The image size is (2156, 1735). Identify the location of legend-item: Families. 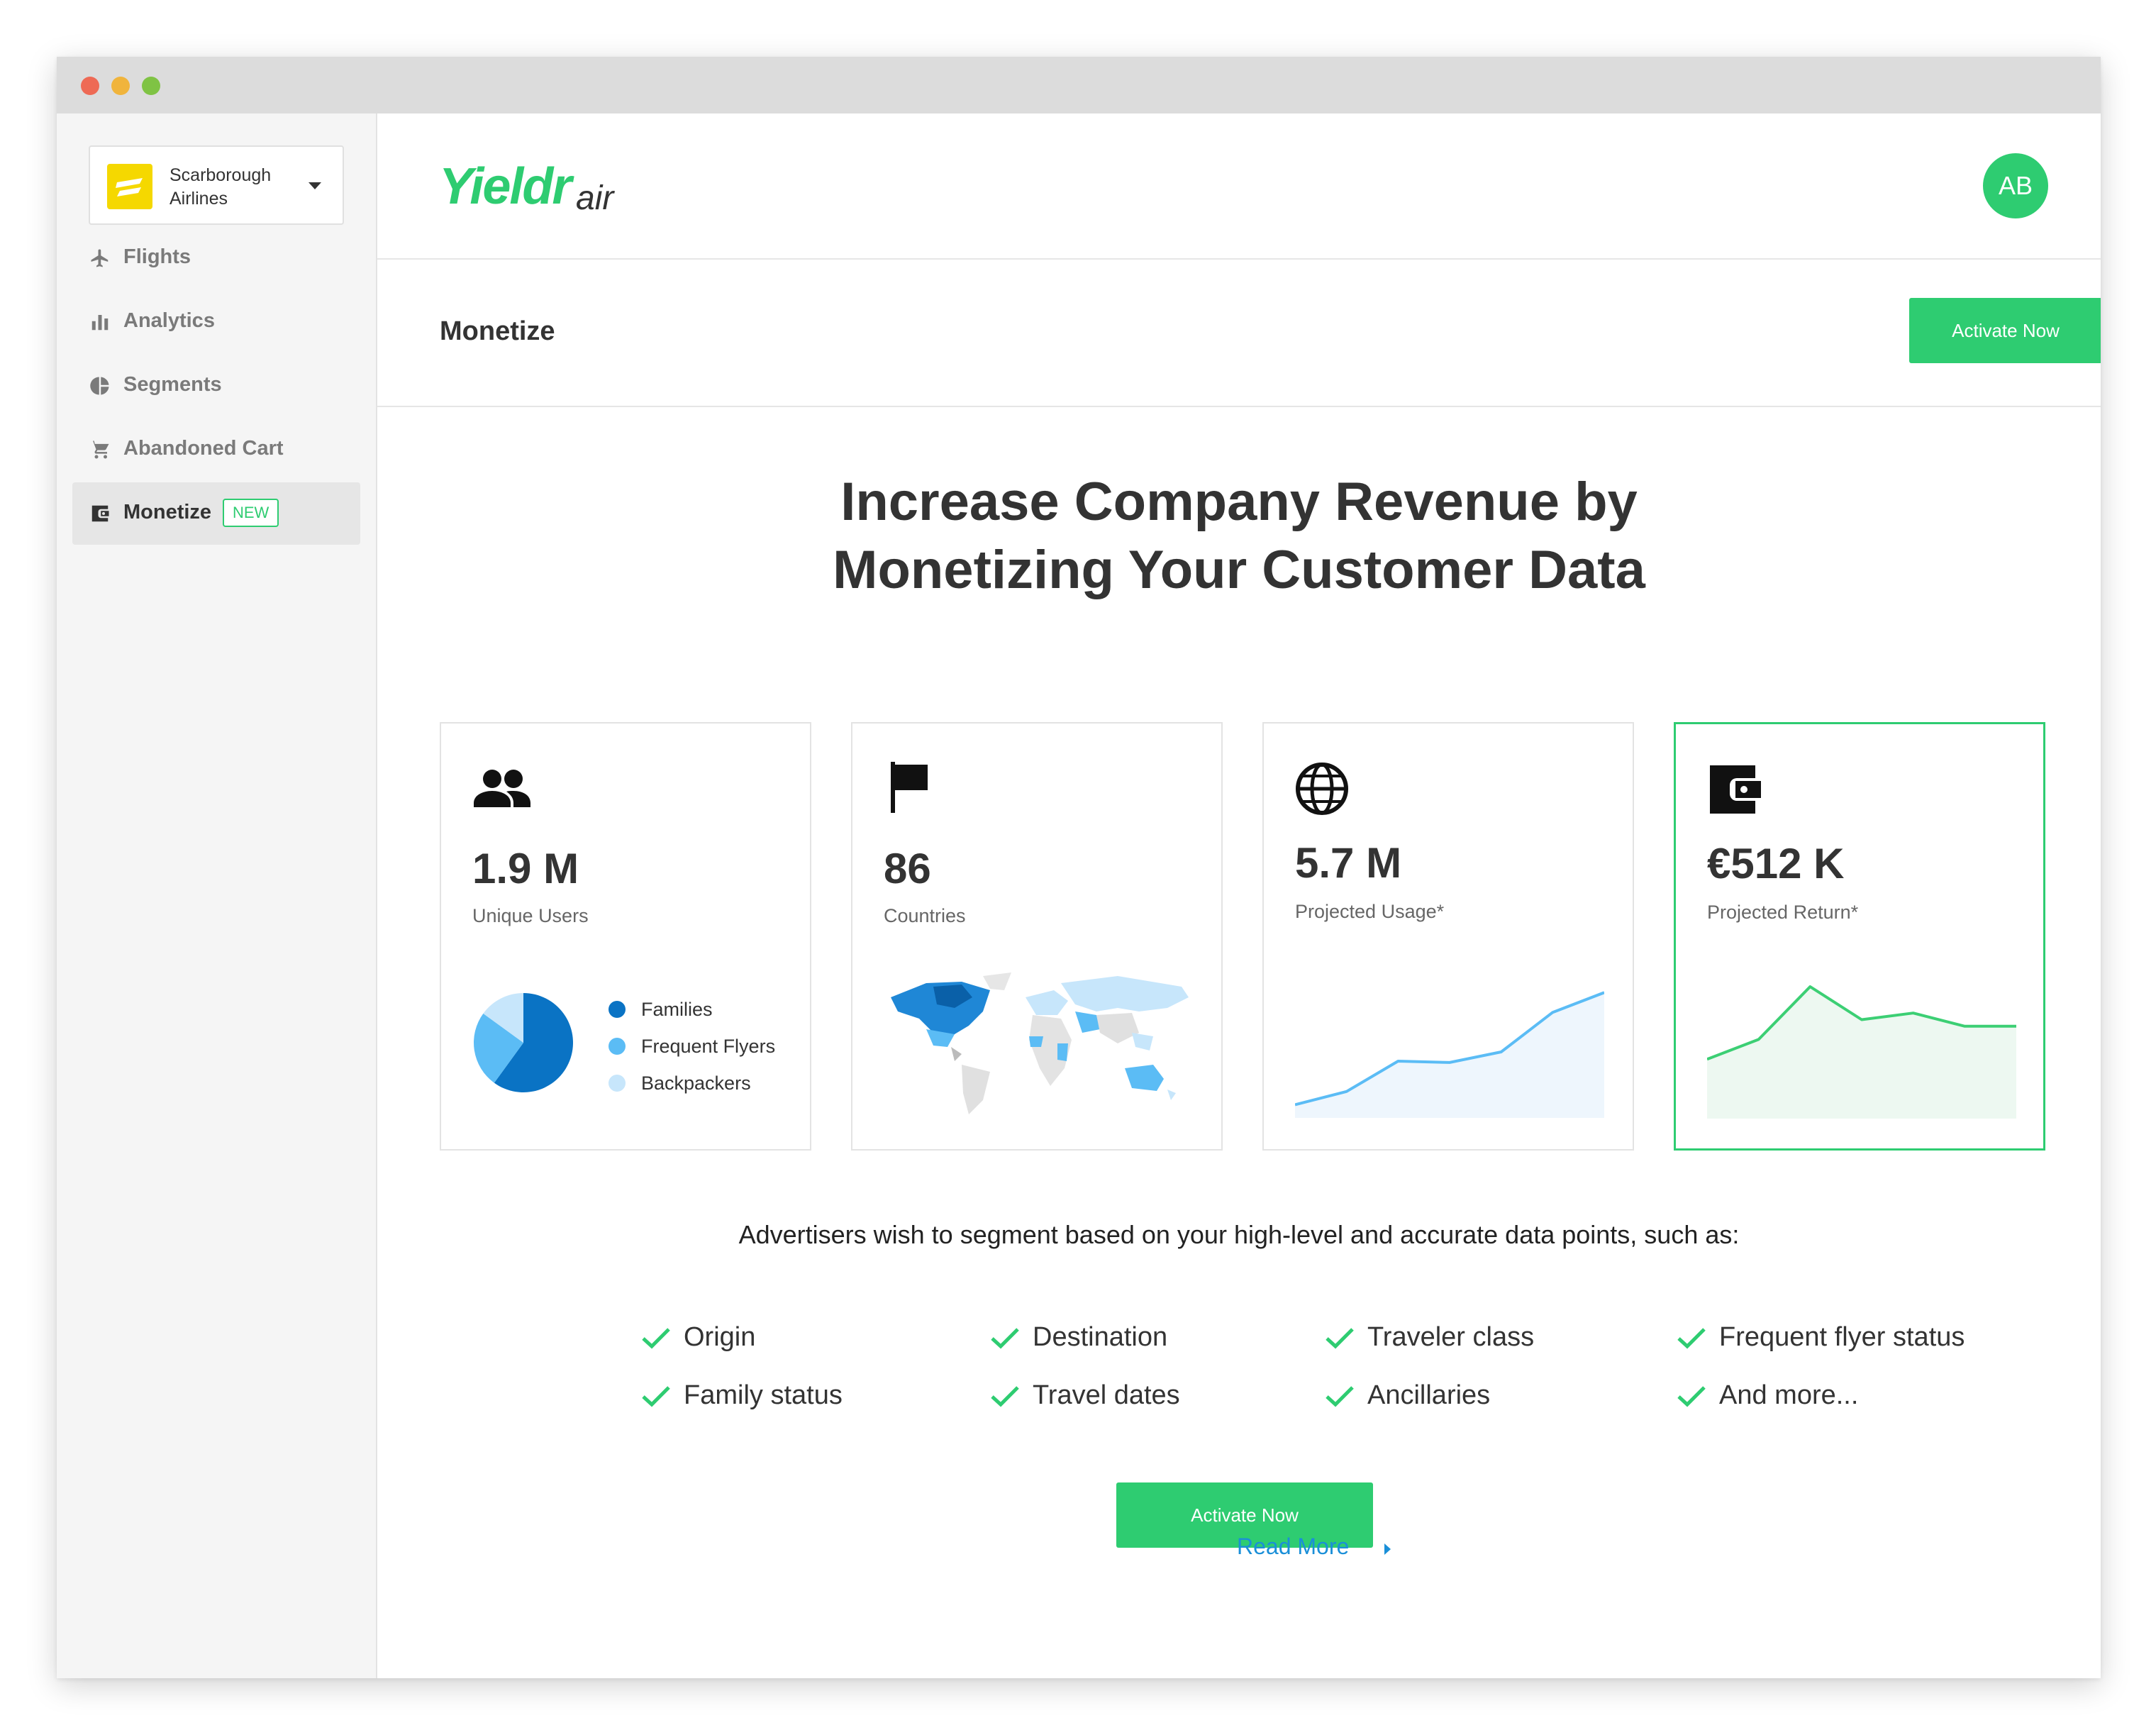
(661, 1010).